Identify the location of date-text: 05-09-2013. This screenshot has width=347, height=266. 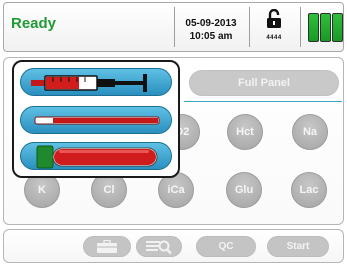
(211, 23).